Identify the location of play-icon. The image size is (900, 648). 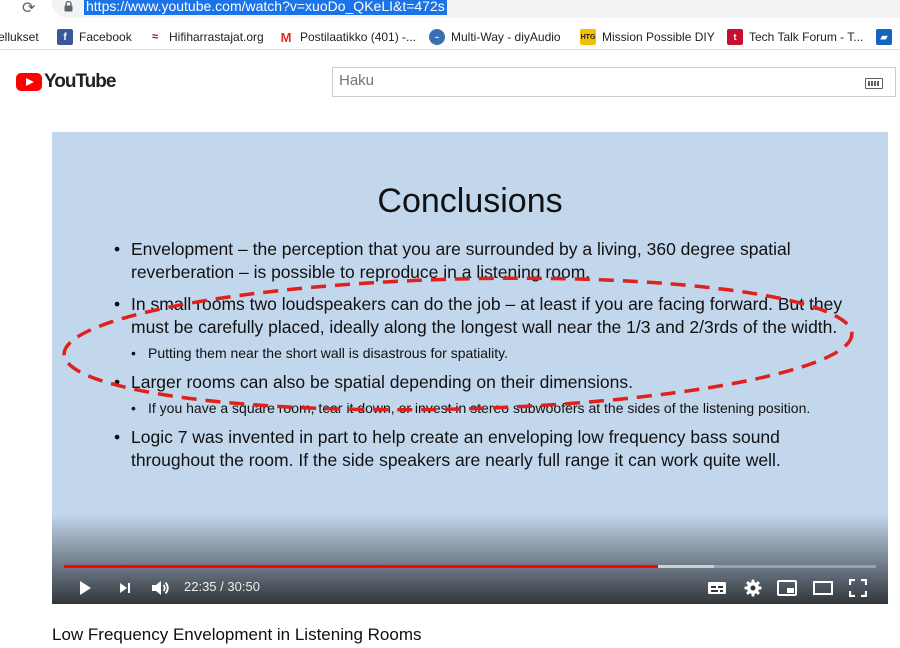
(85, 588).